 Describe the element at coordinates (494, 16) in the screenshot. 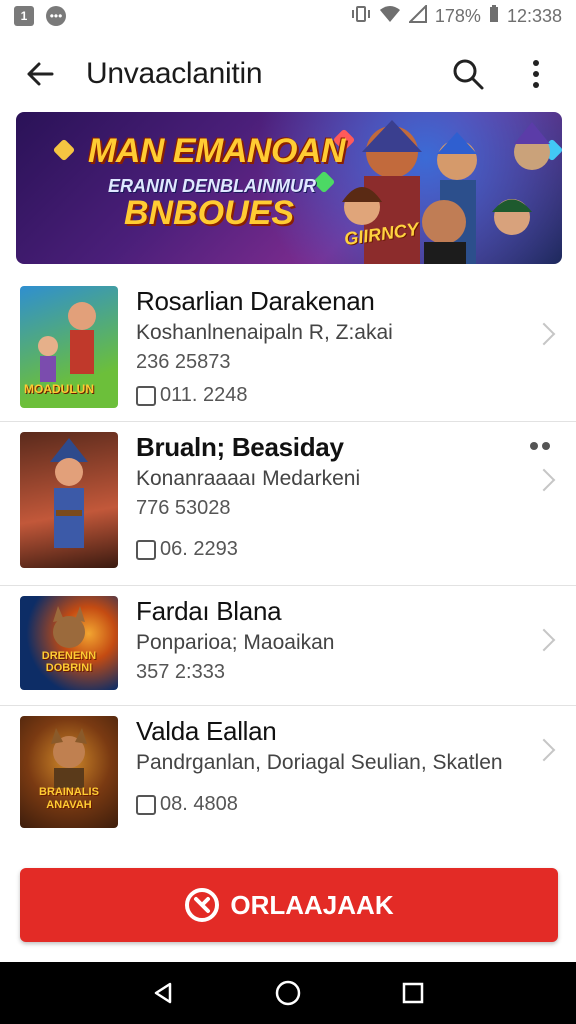

I see `battery-icon` at that location.